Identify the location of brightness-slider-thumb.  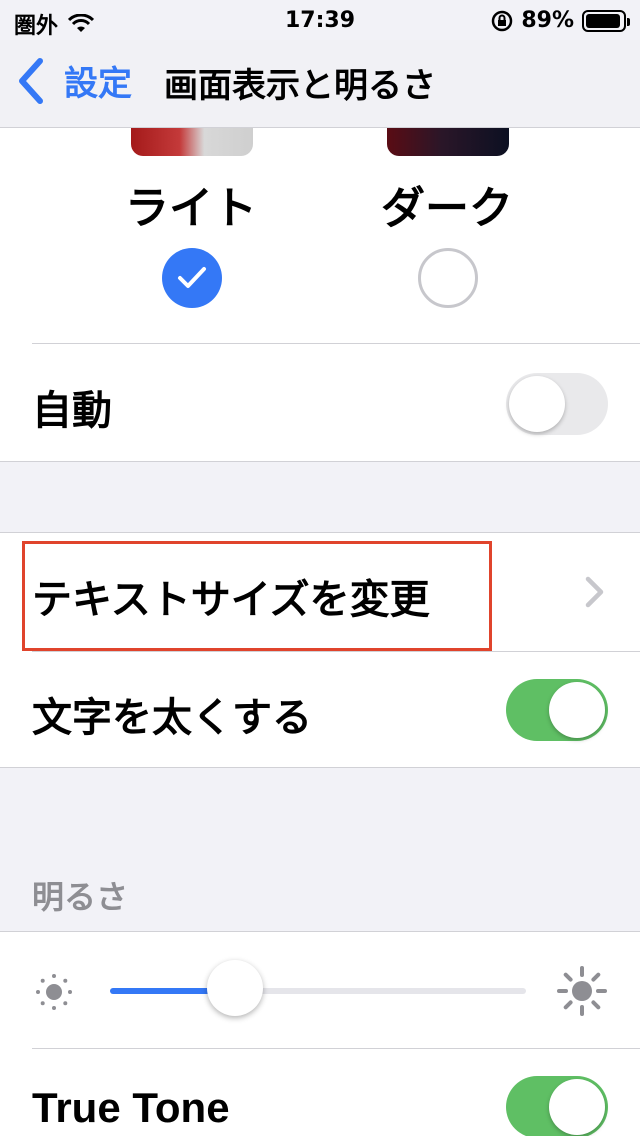
(234, 988).